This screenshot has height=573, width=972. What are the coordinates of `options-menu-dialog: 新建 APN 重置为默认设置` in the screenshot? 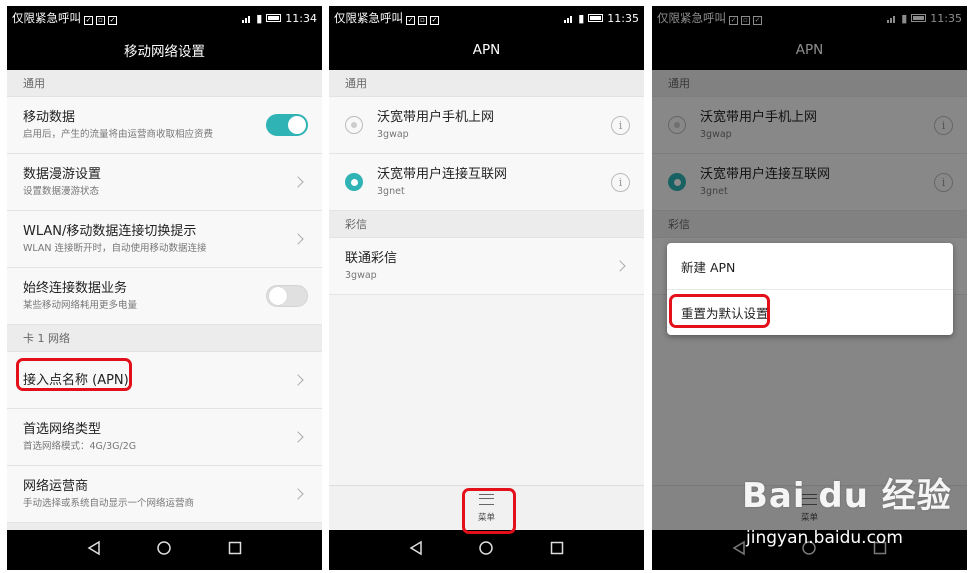 It's located at (810, 289).